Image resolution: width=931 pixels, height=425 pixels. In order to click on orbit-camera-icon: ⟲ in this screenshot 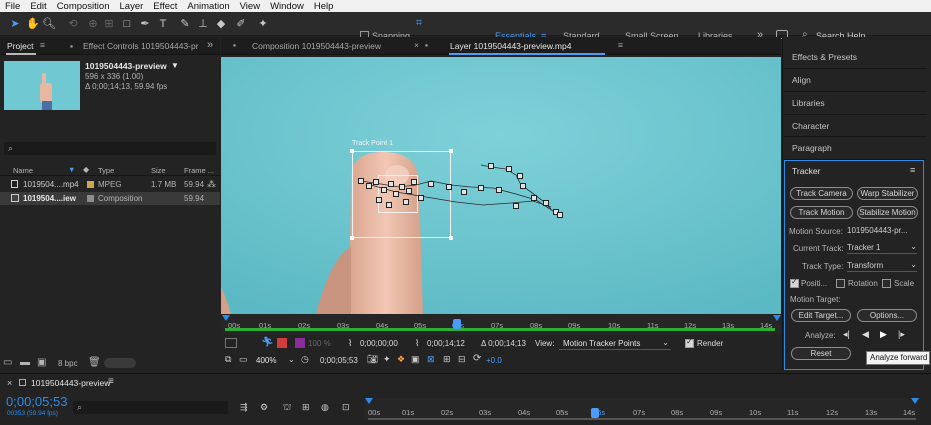, I will do `click(73, 24)`.